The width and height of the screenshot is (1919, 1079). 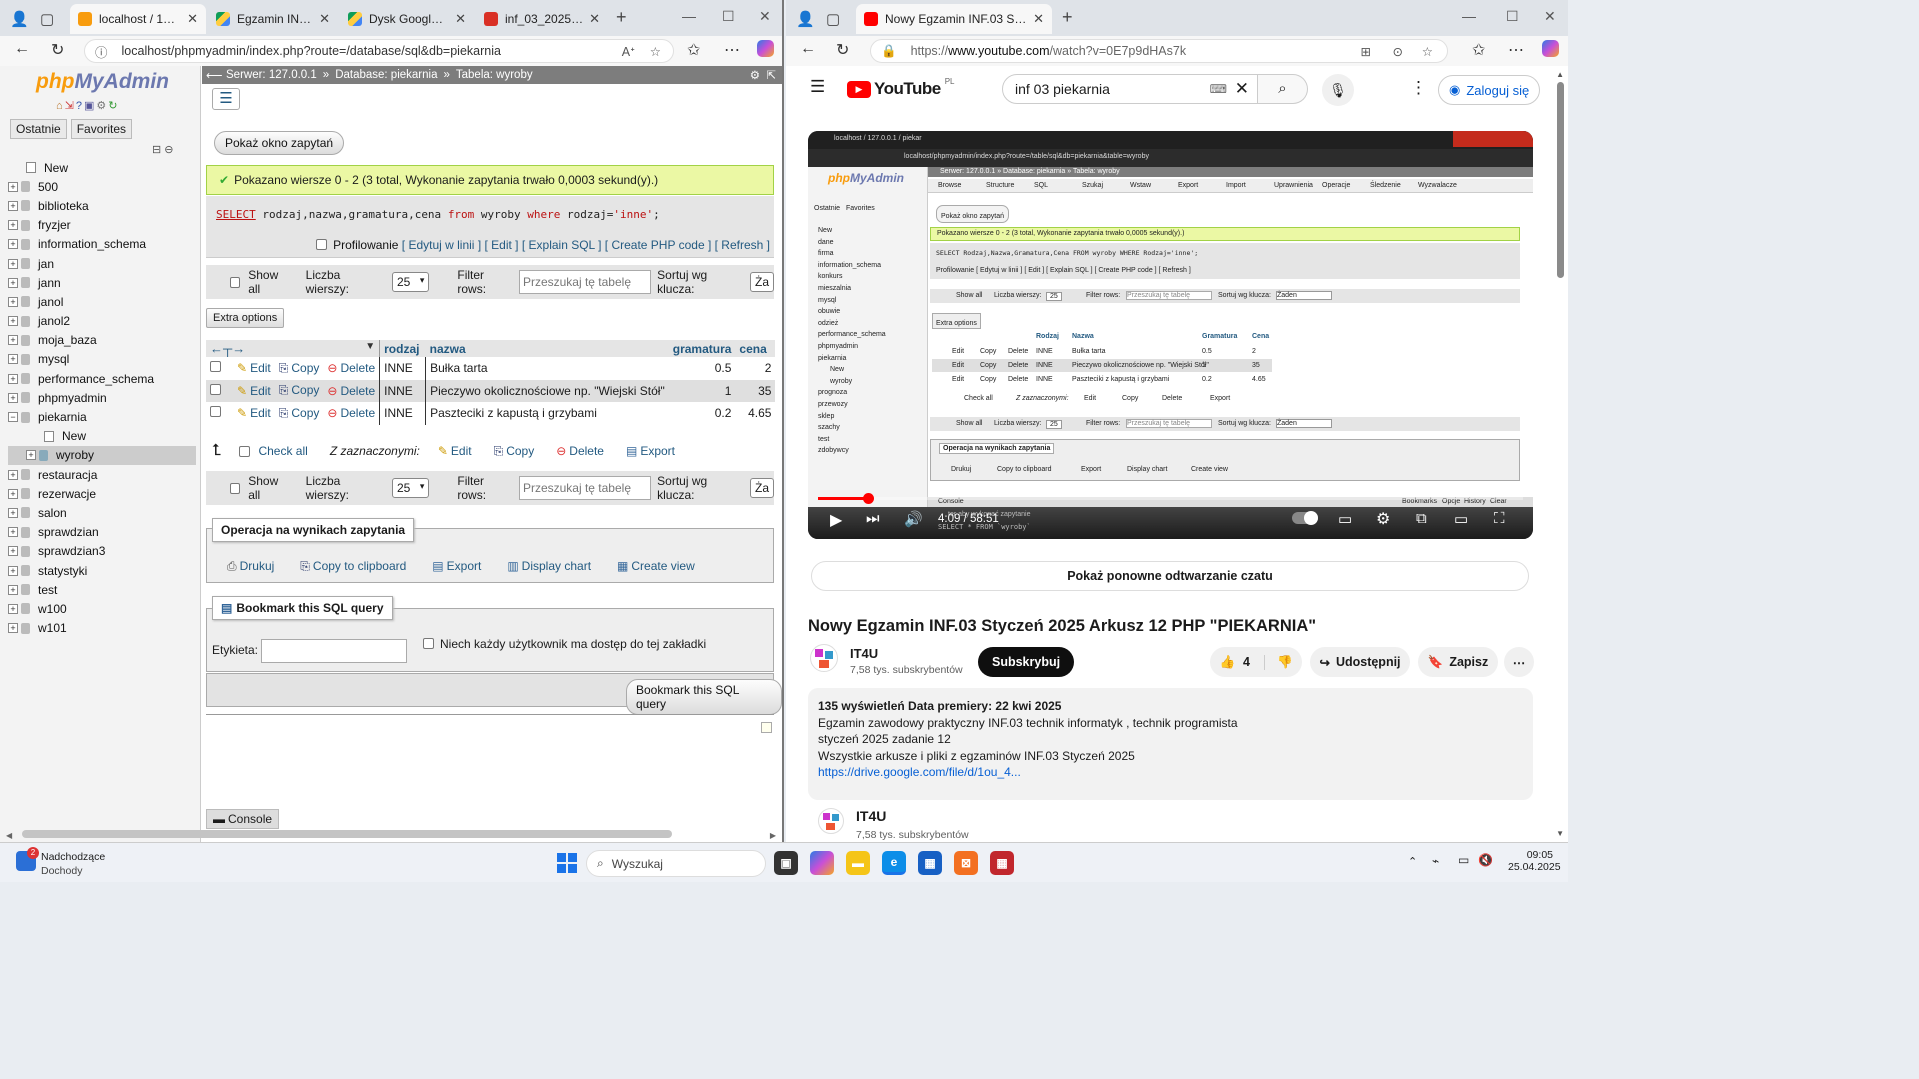 What do you see at coordinates (102, 474) in the screenshot?
I see `tree-item: + restauracja` at bounding box center [102, 474].